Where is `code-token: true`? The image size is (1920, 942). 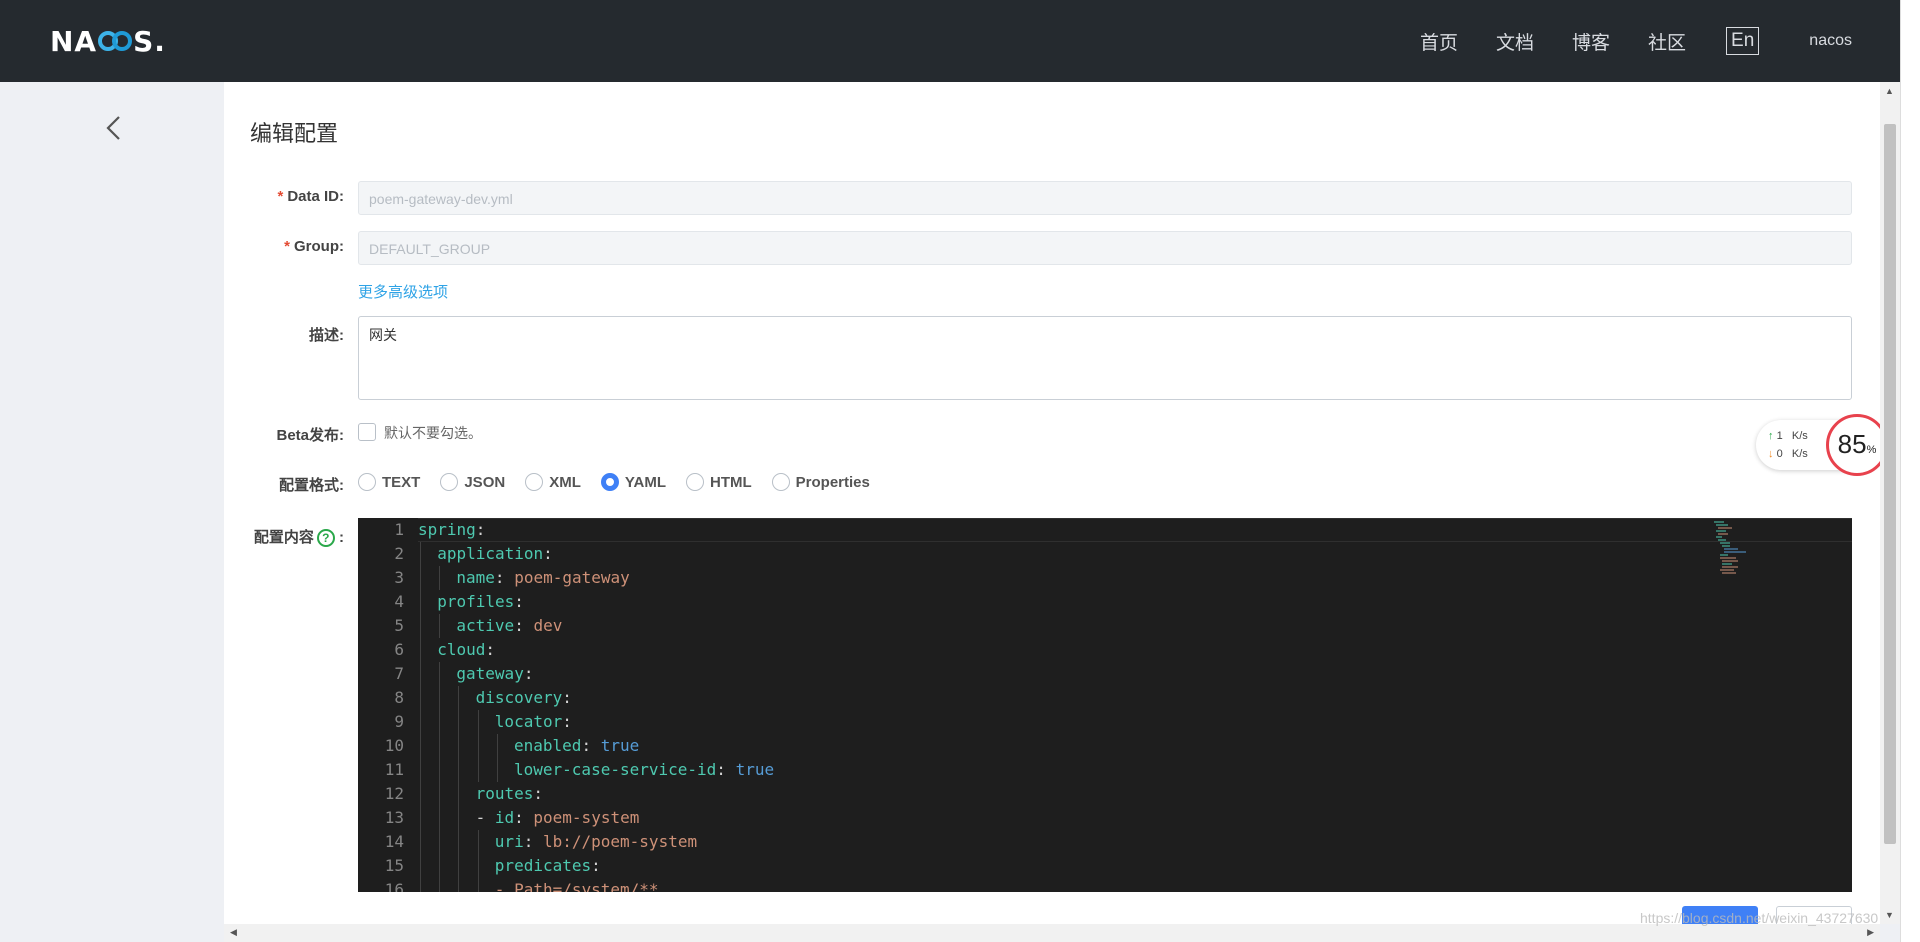 code-token: true is located at coordinates (755, 769).